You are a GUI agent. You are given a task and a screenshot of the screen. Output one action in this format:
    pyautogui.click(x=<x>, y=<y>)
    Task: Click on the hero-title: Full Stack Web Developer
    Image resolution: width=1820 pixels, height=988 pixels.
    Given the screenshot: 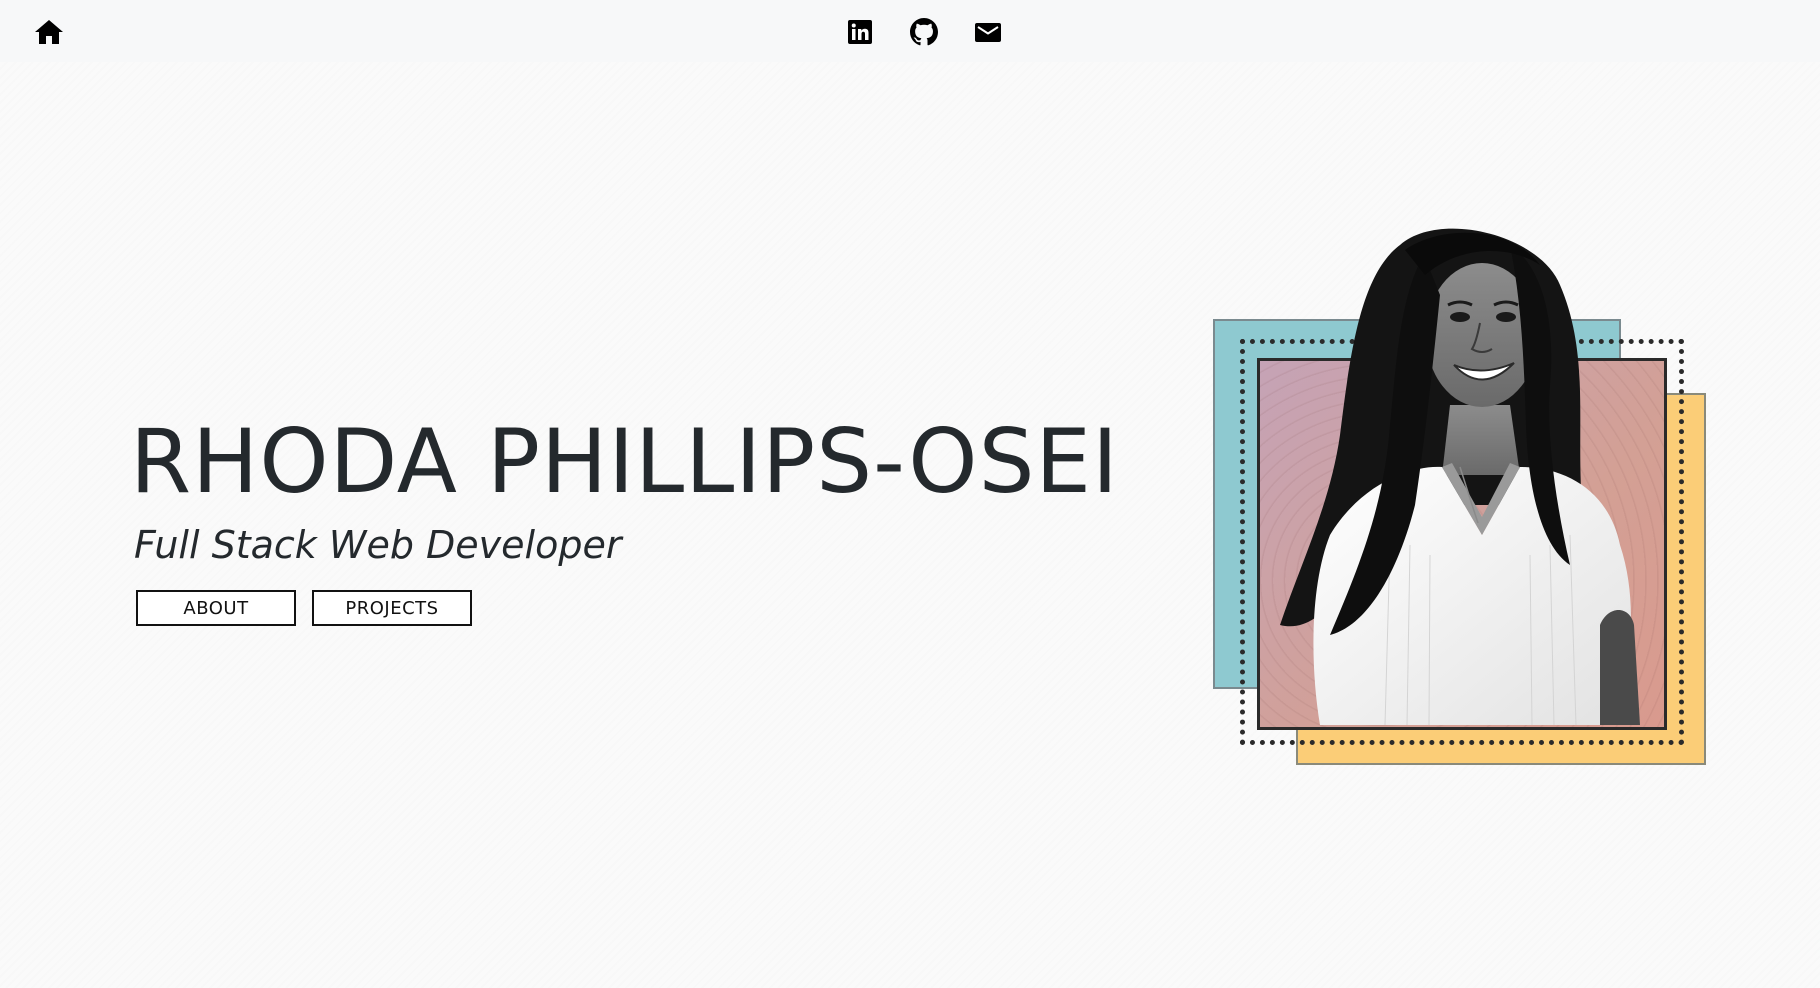 What is the action you would take?
    pyautogui.click(x=378, y=545)
    